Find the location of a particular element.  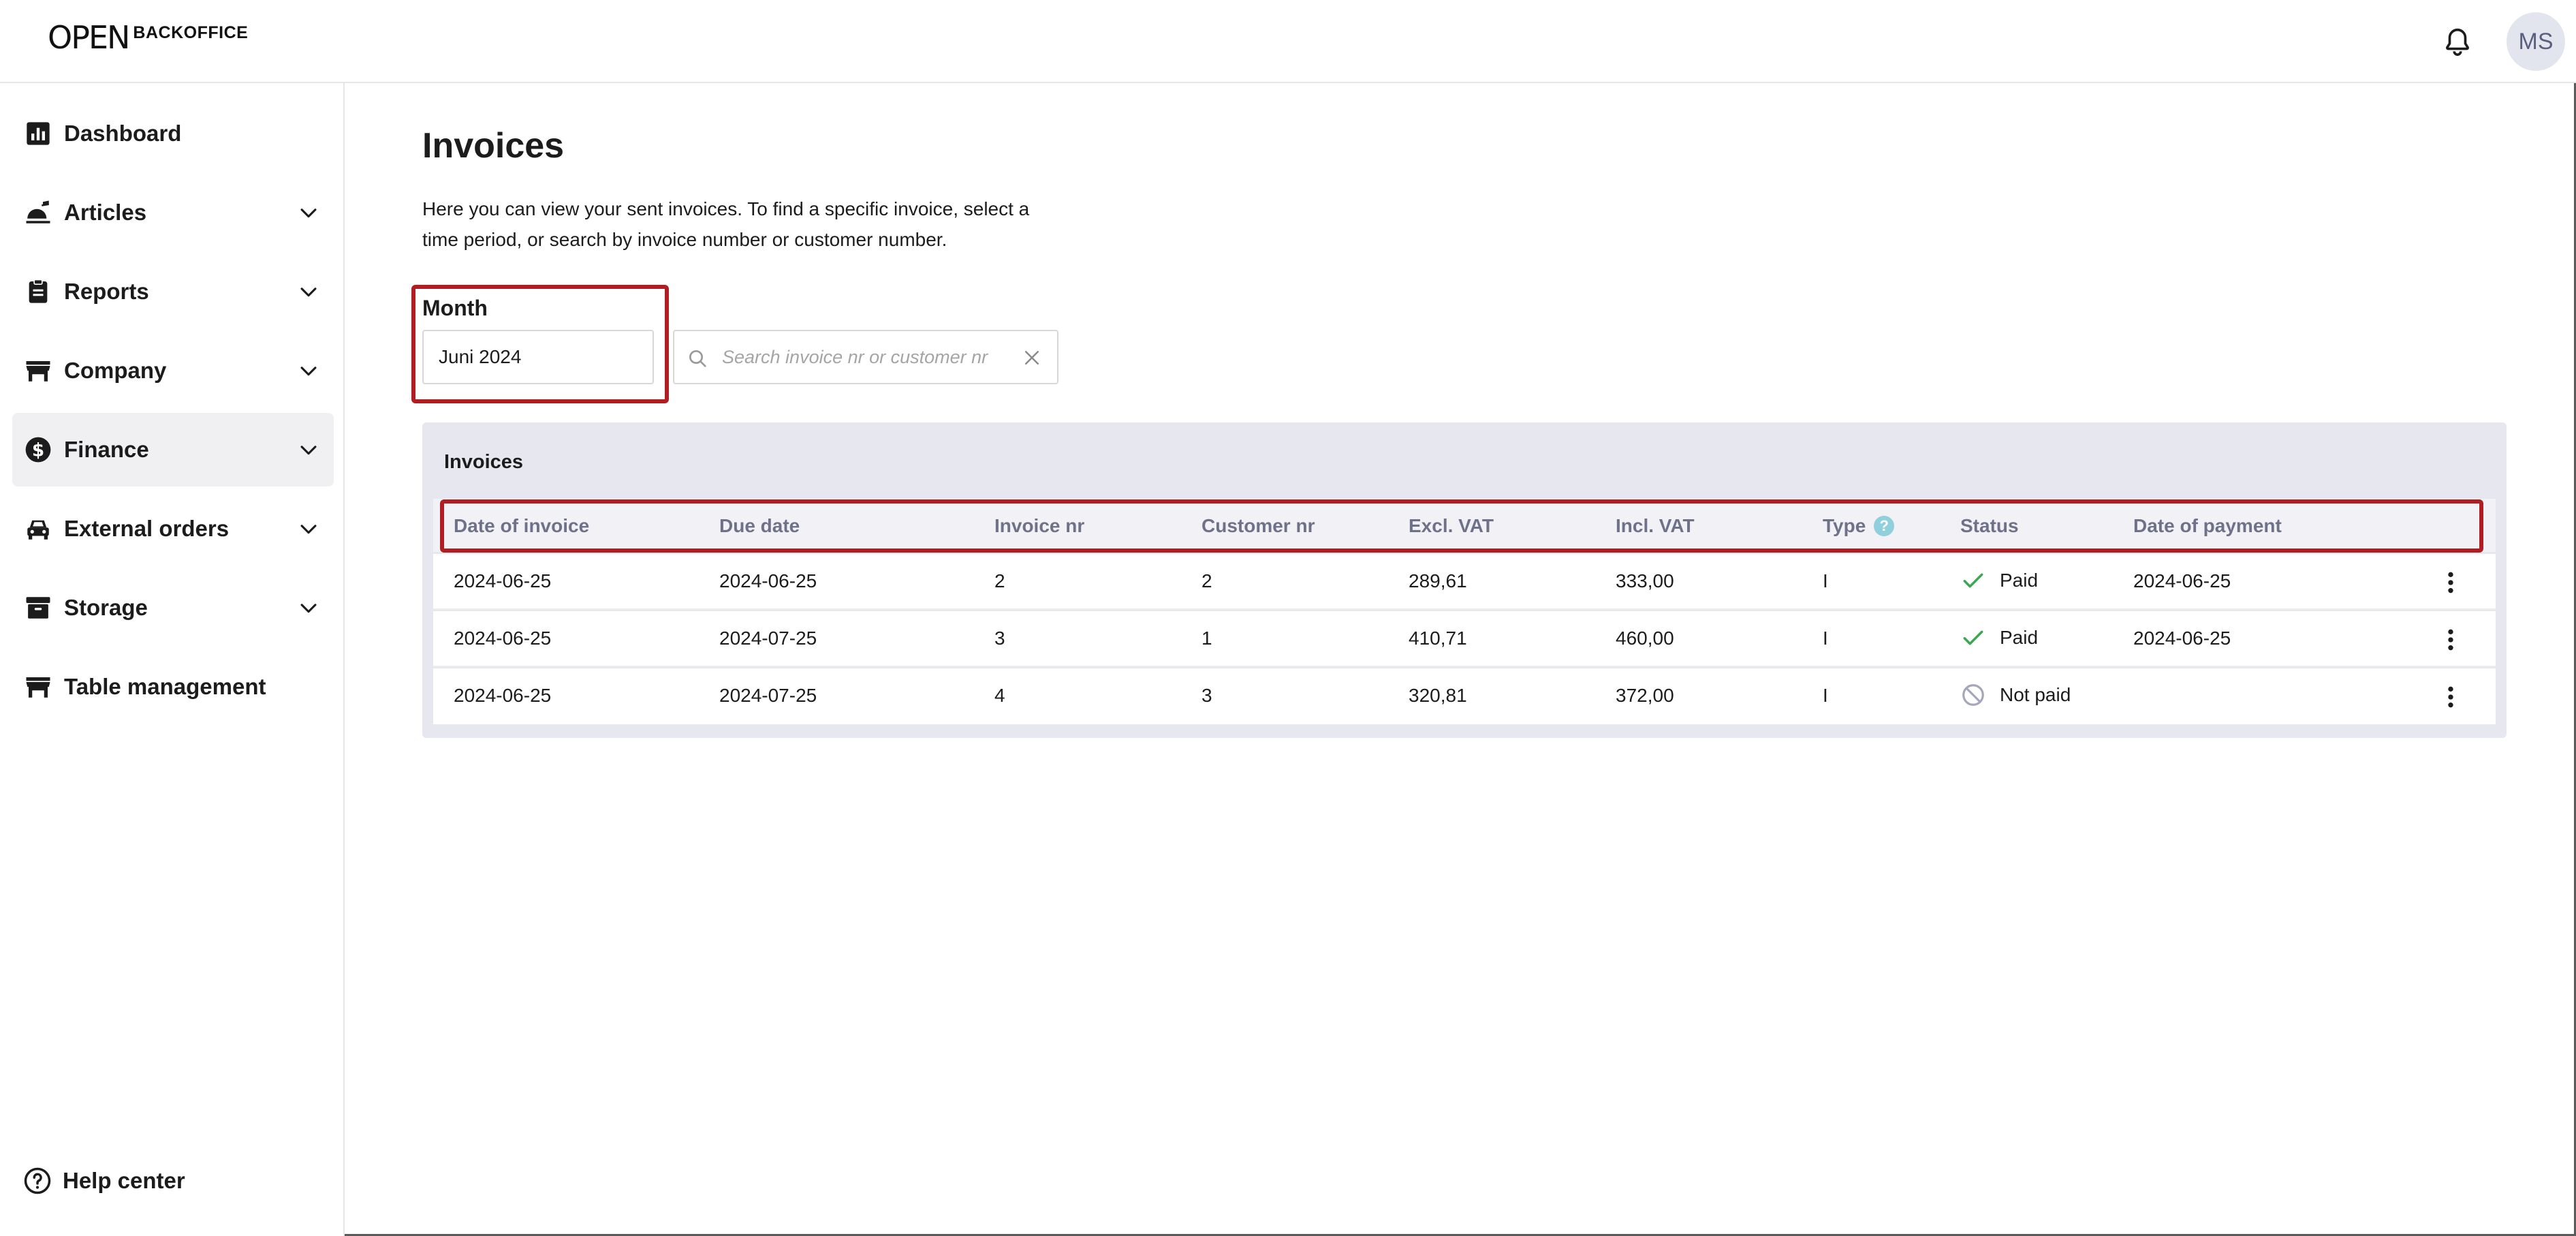

cell-incl-vat: 460,00 is located at coordinates (1645, 638).